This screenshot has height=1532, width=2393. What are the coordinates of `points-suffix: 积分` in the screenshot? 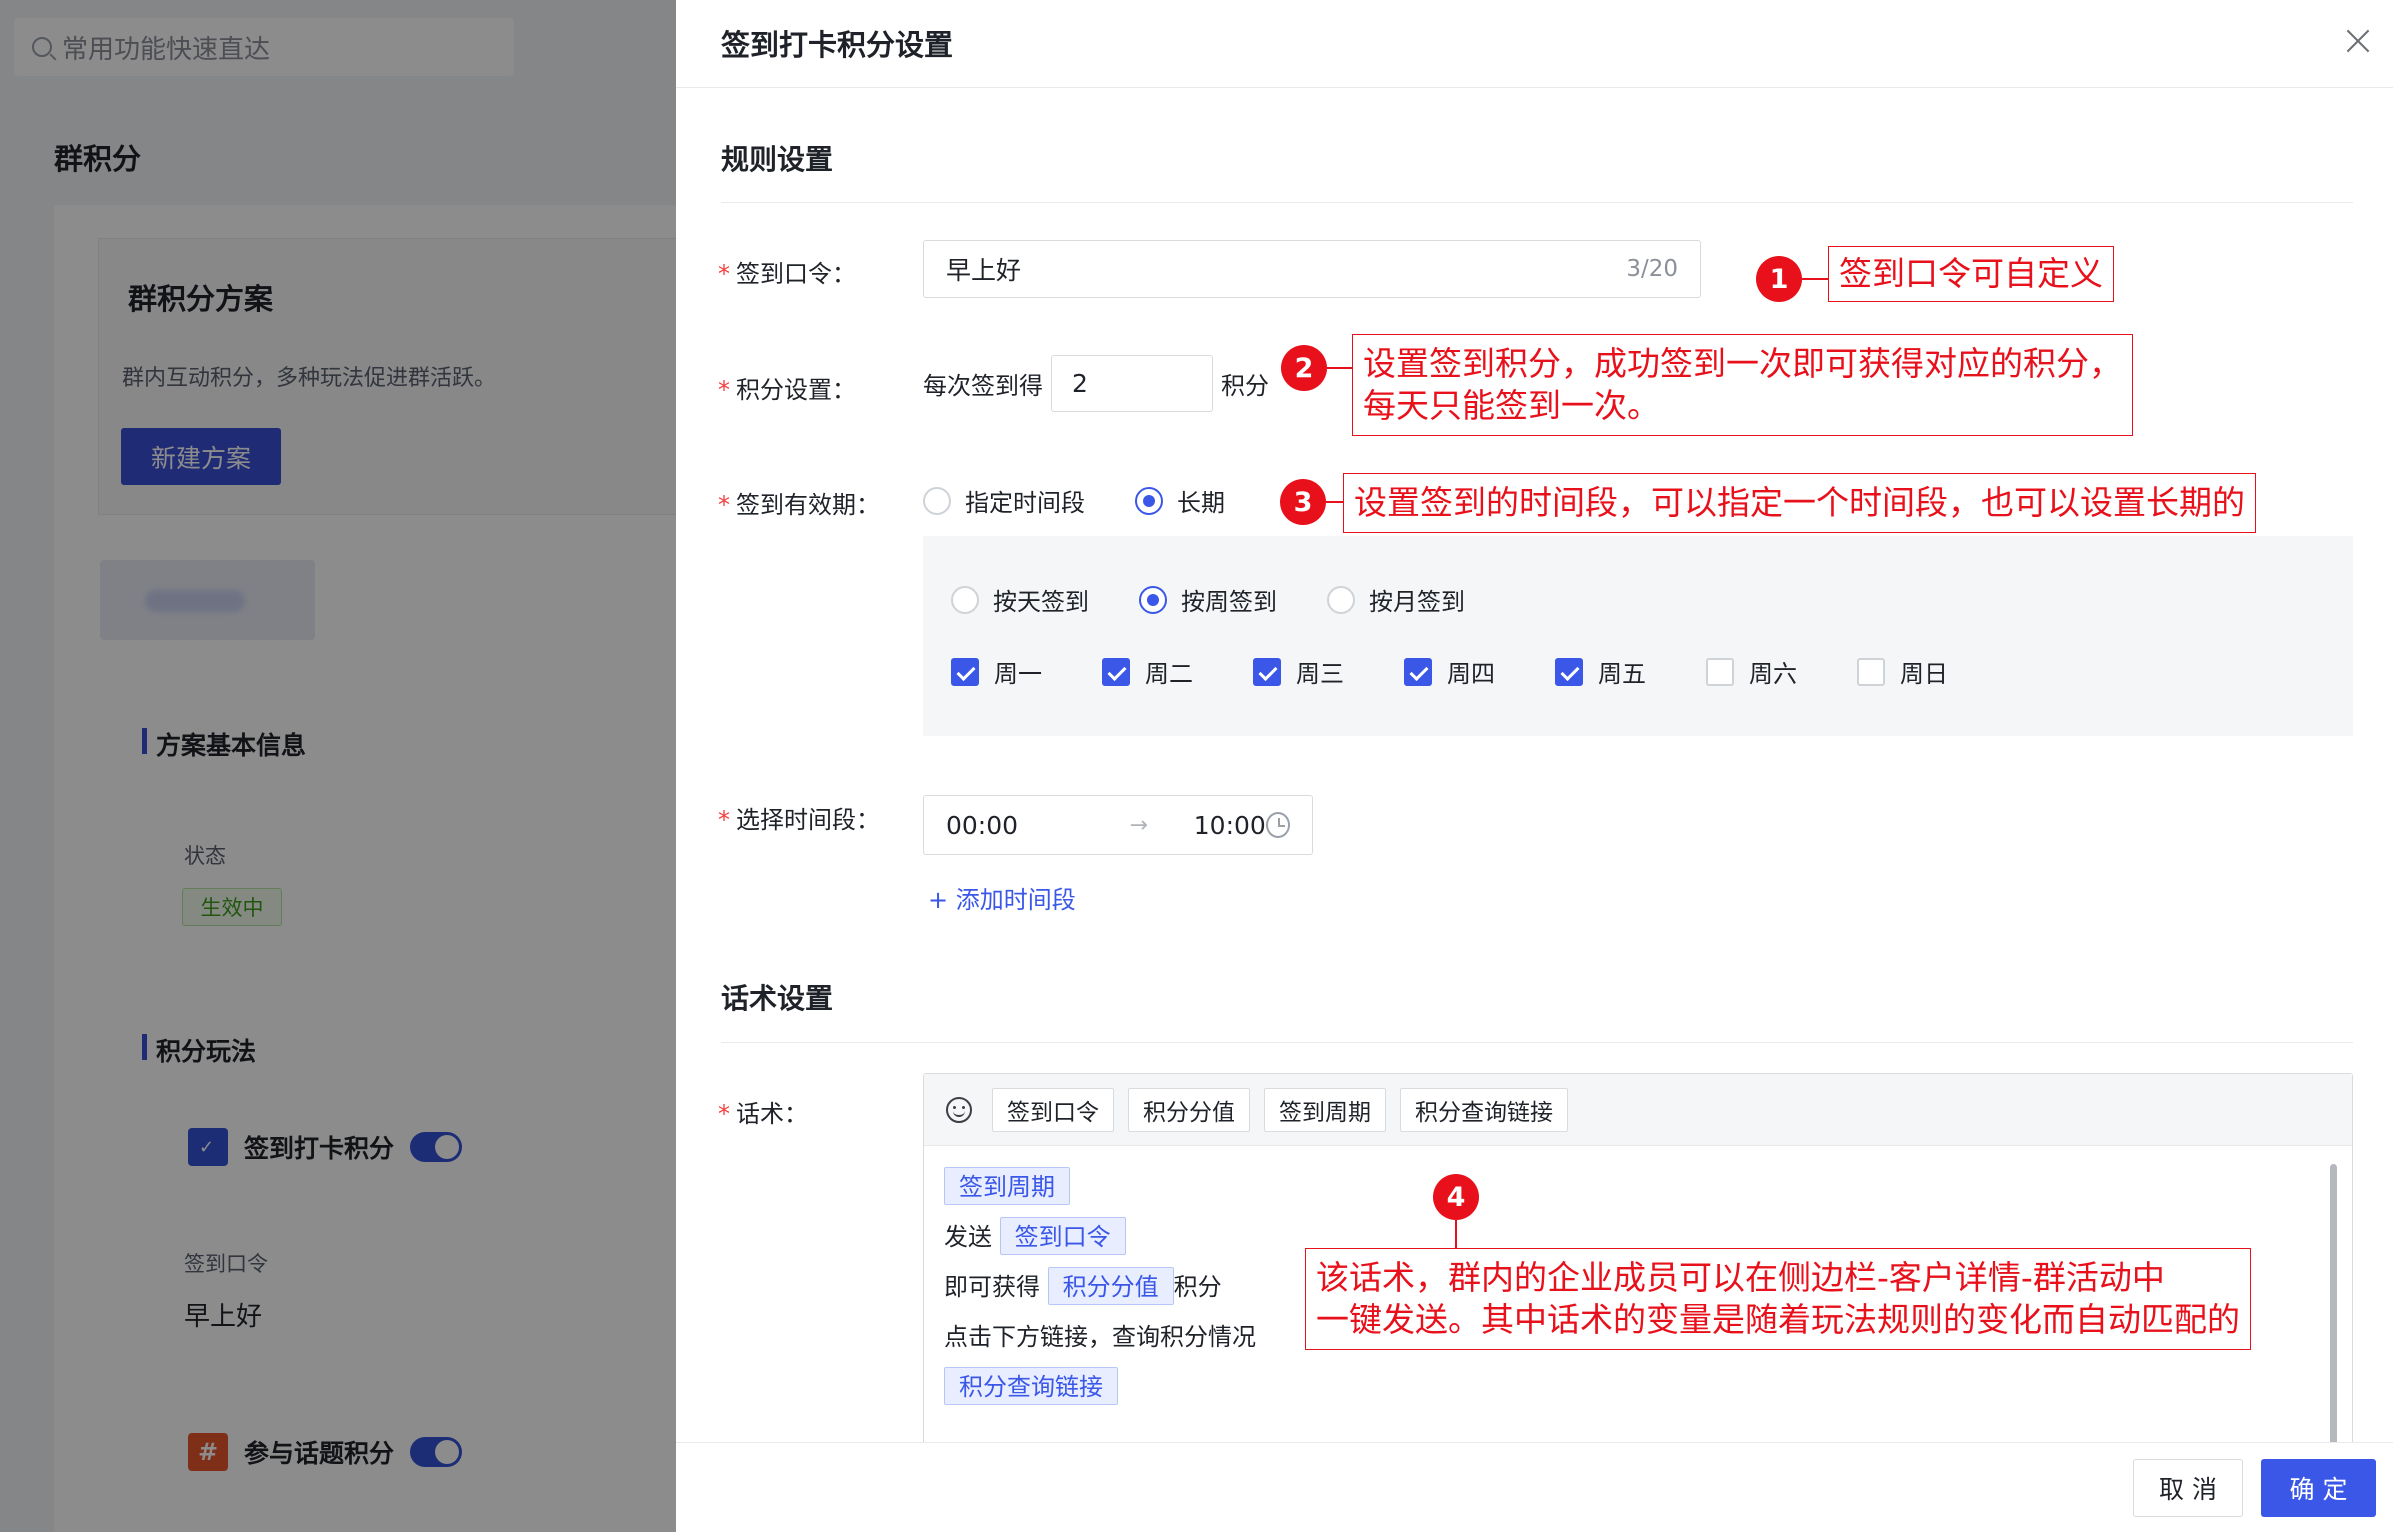 It's located at (1245, 386).